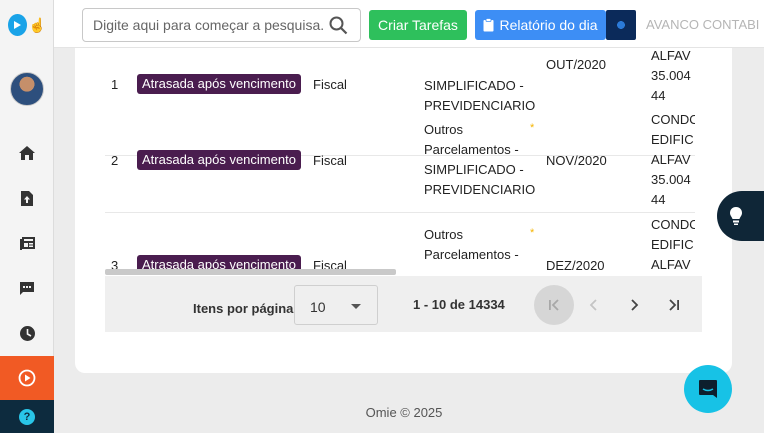 Image resolution: width=764 pixels, height=433 pixels. What do you see at coordinates (548, 25) in the screenshot?
I see `daily-report-label: Relatório do dia` at bounding box center [548, 25].